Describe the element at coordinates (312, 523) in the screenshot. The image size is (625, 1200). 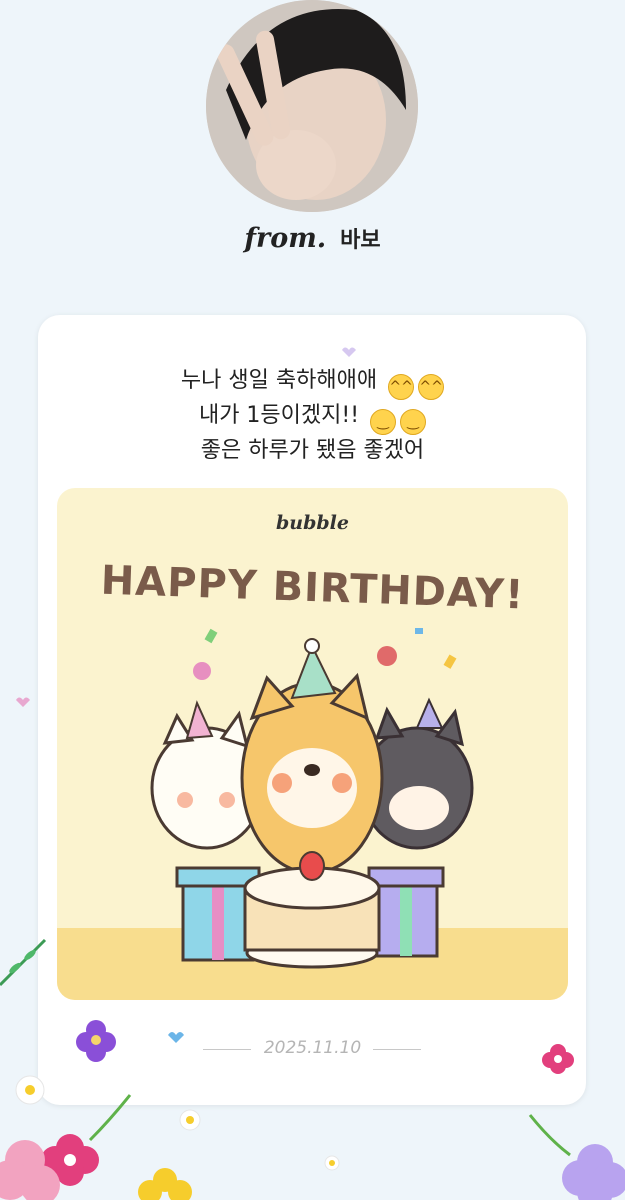
I see `bubble-logo: bubble` at that location.